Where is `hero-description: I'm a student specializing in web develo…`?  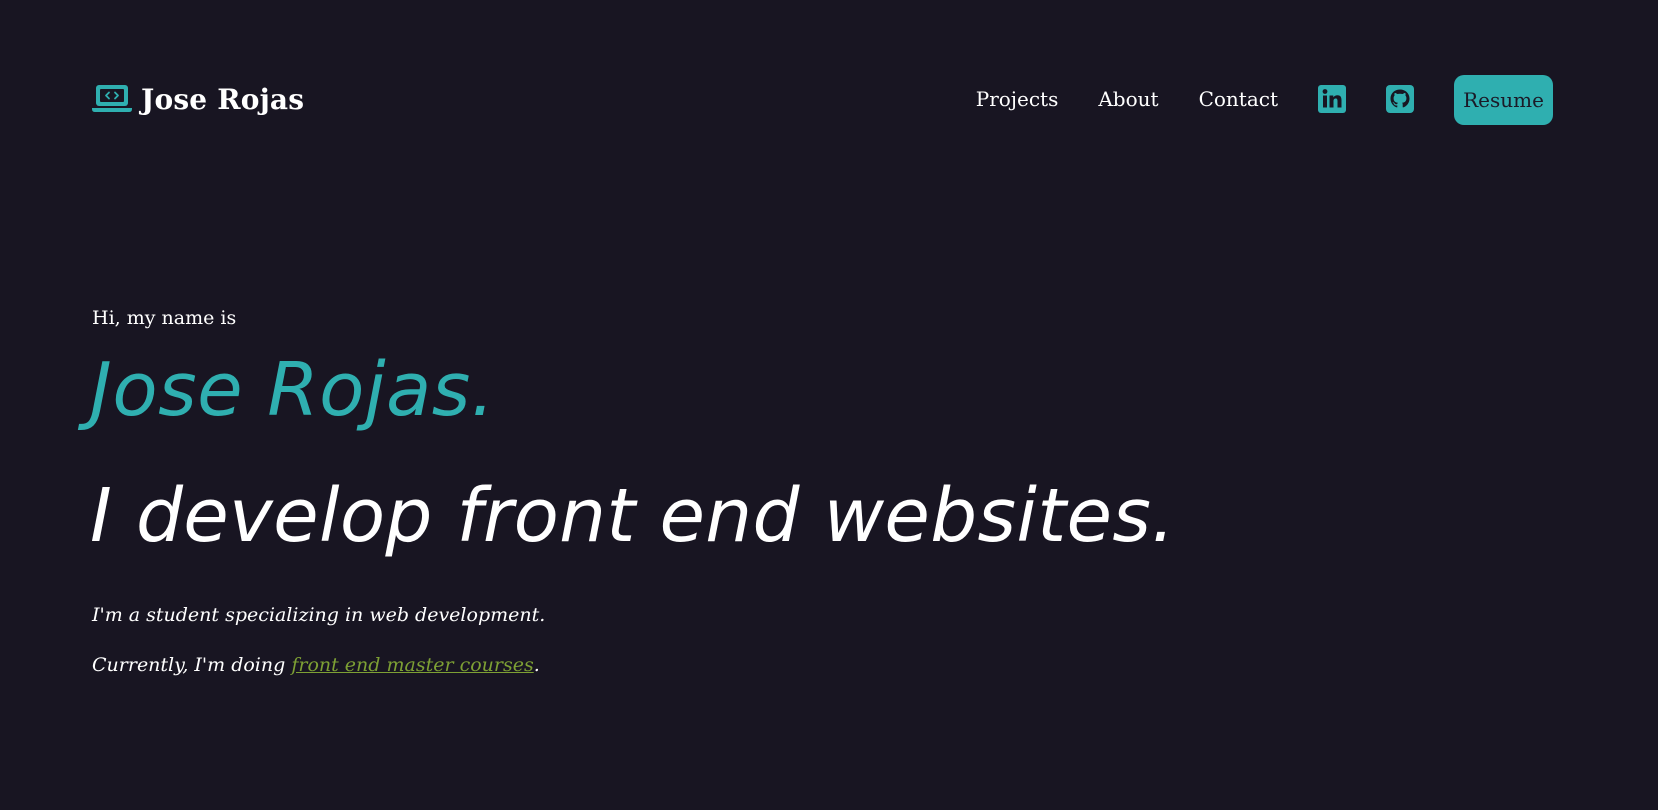 hero-description: I'm a student specializing in web develo… is located at coordinates (319, 615).